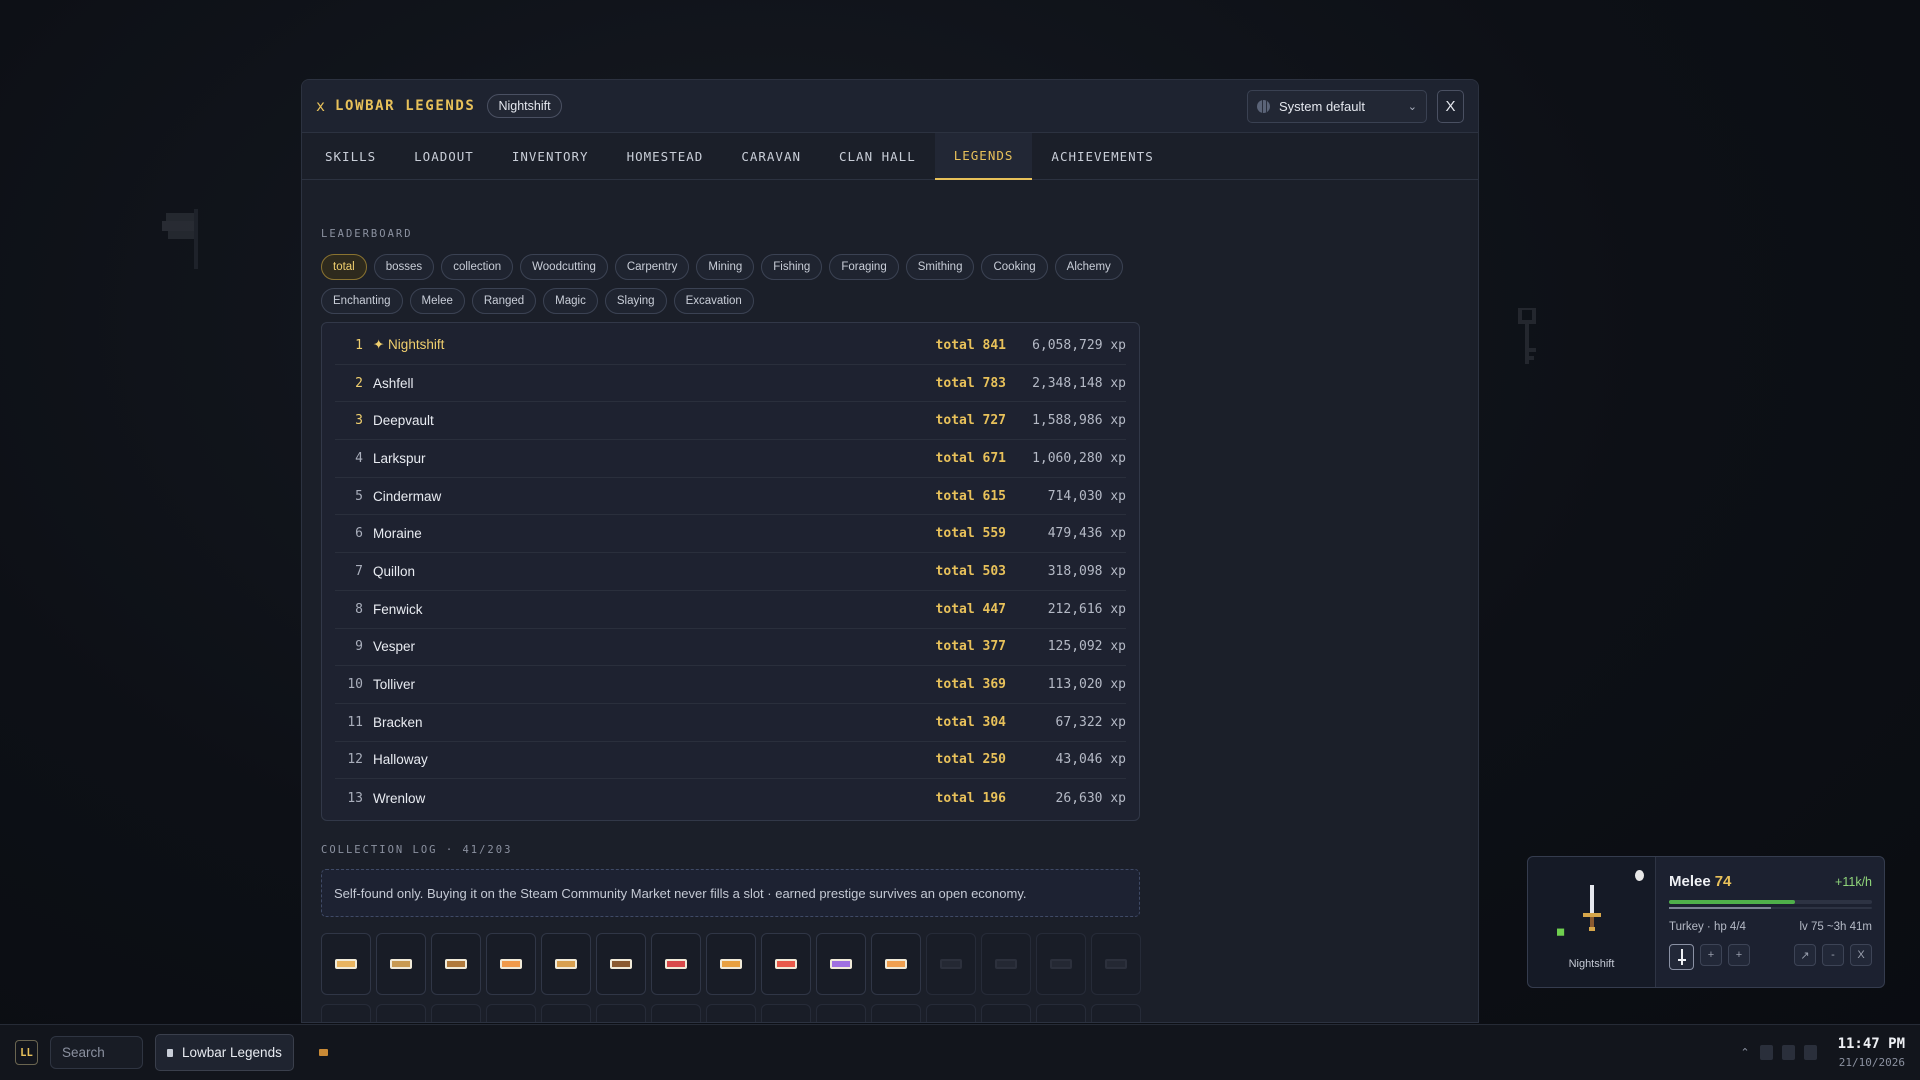 This screenshot has width=1920, height=1080. I want to click on tab-inventory: INVENTORY, so click(550, 156).